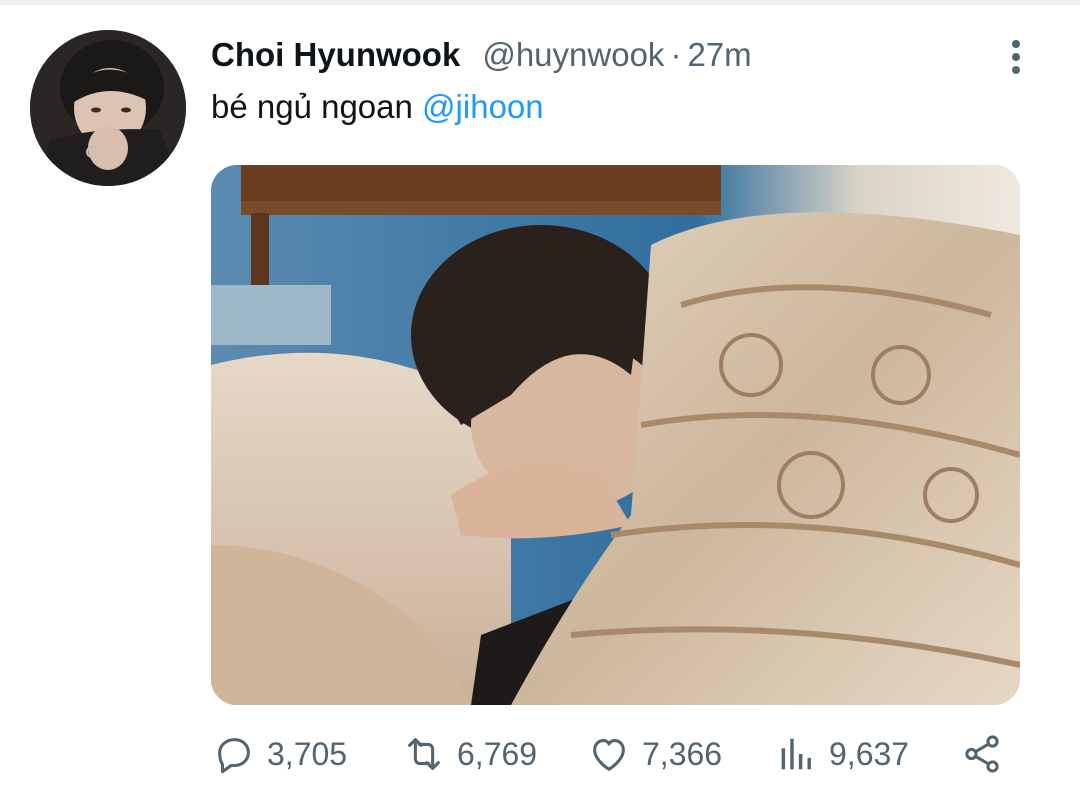  Describe the element at coordinates (424, 754) in the screenshot. I see `retweet-icon` at that location.